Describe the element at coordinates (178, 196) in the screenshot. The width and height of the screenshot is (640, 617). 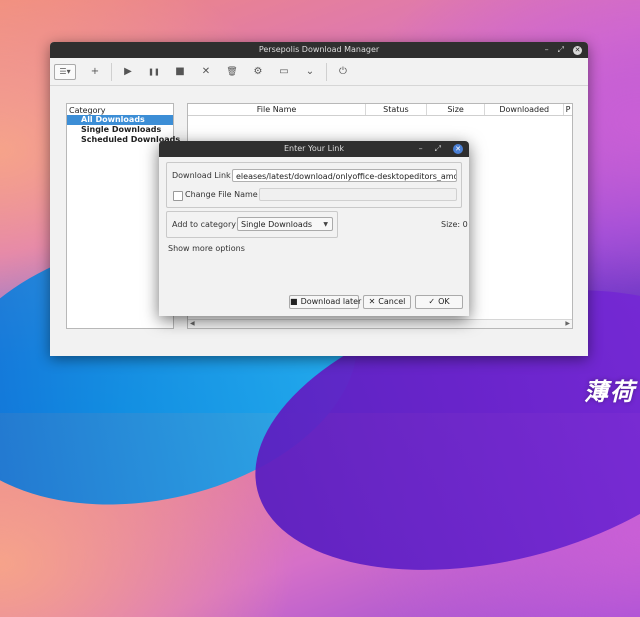
I see `change-file-name-checkbox` at that location.